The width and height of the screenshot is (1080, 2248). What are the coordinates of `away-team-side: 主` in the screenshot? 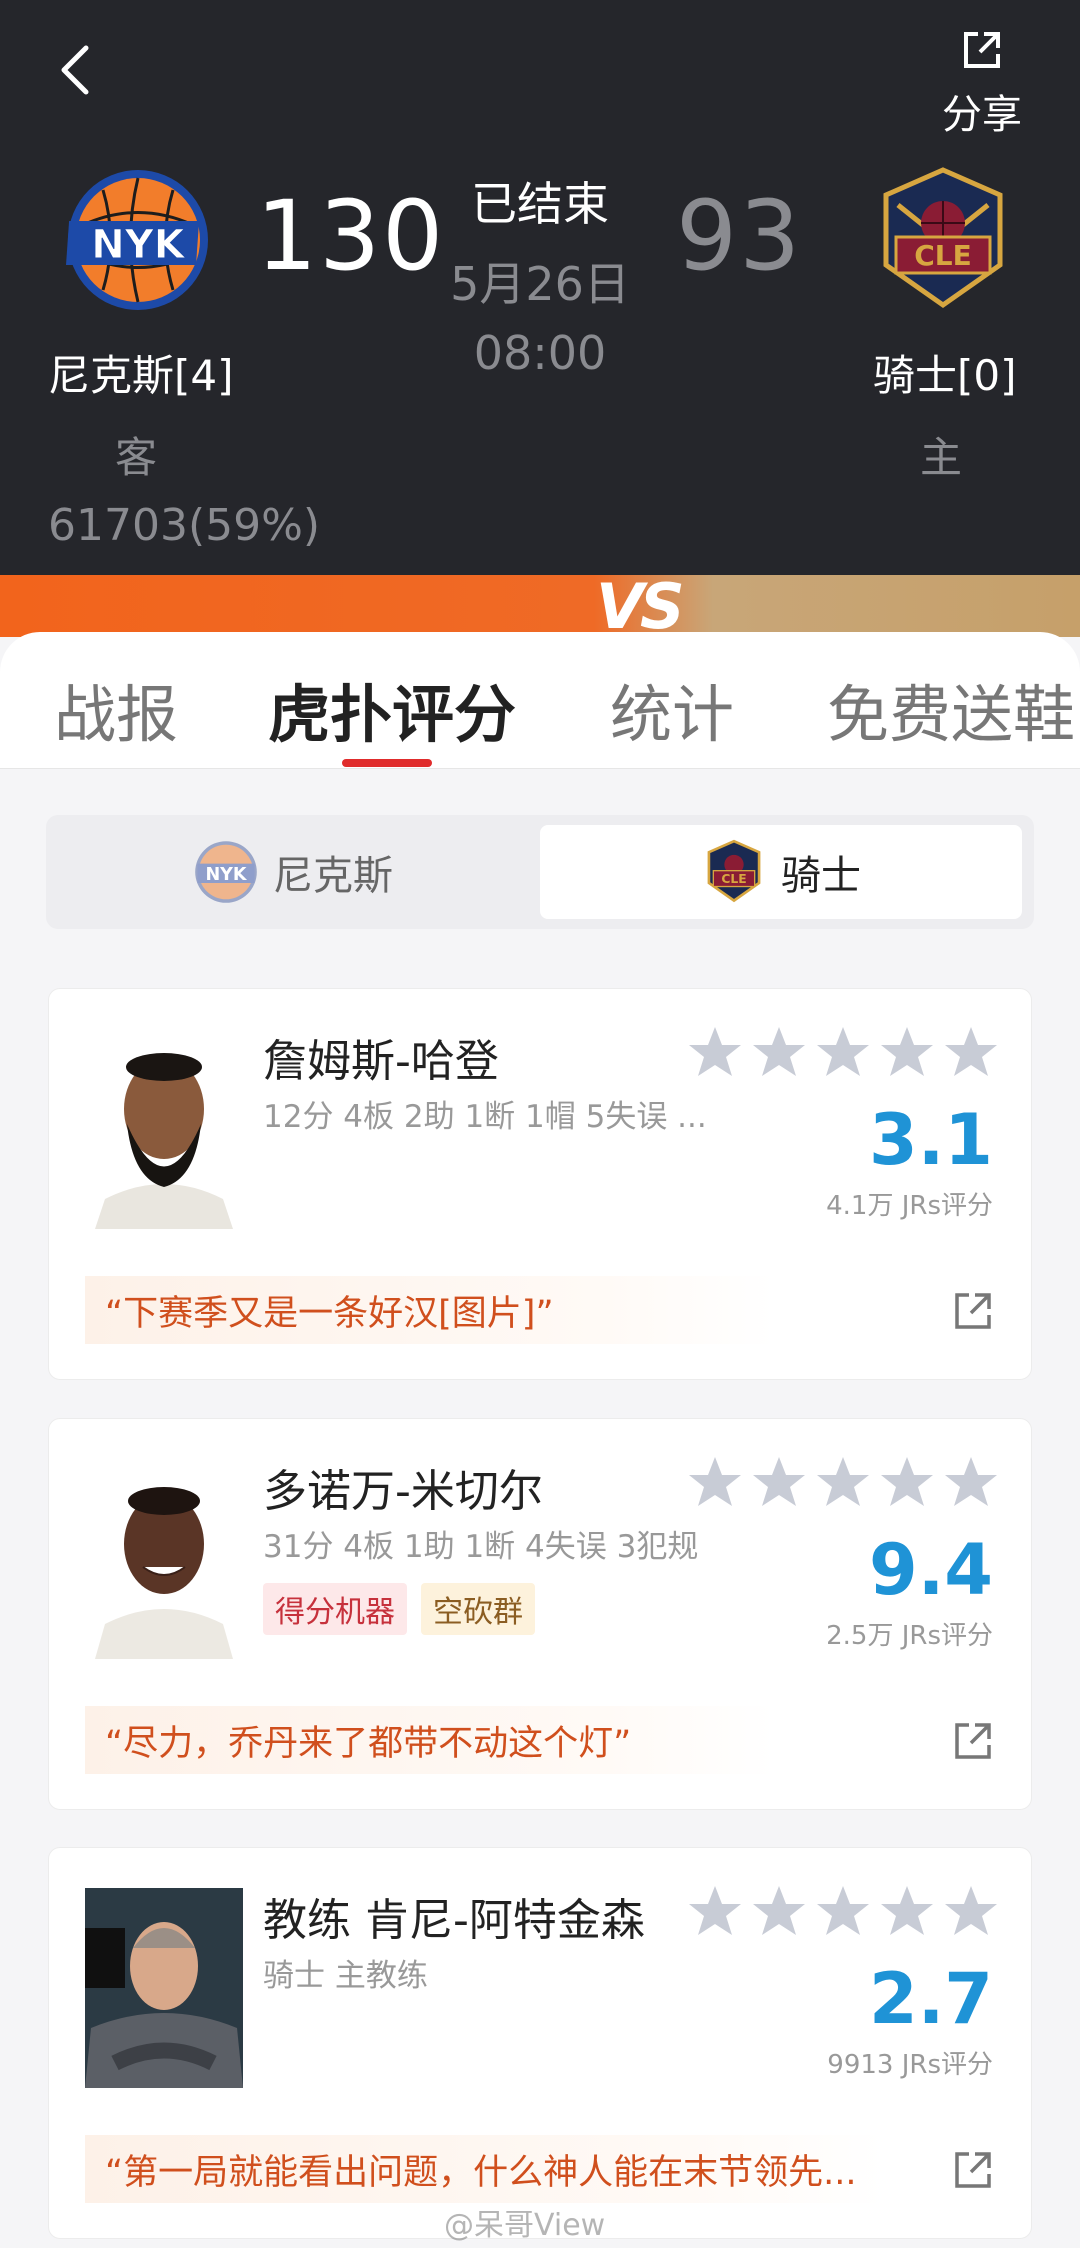 It's located at (941, 457).